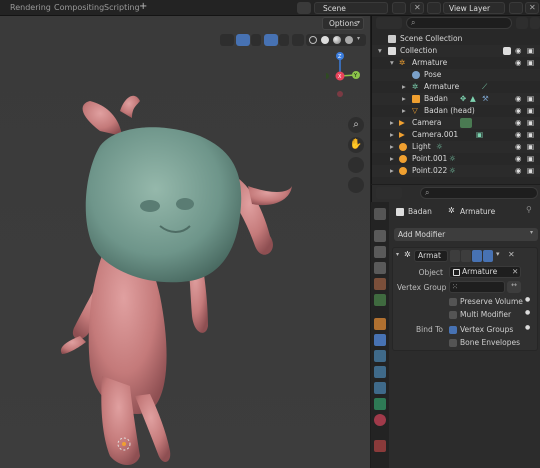 The height and width of the screenshot is (468, 540). What do you see at coordinates (380, 356) in the screenshot?
I see `particles-tab-icon` at bounding box center [380, 356].